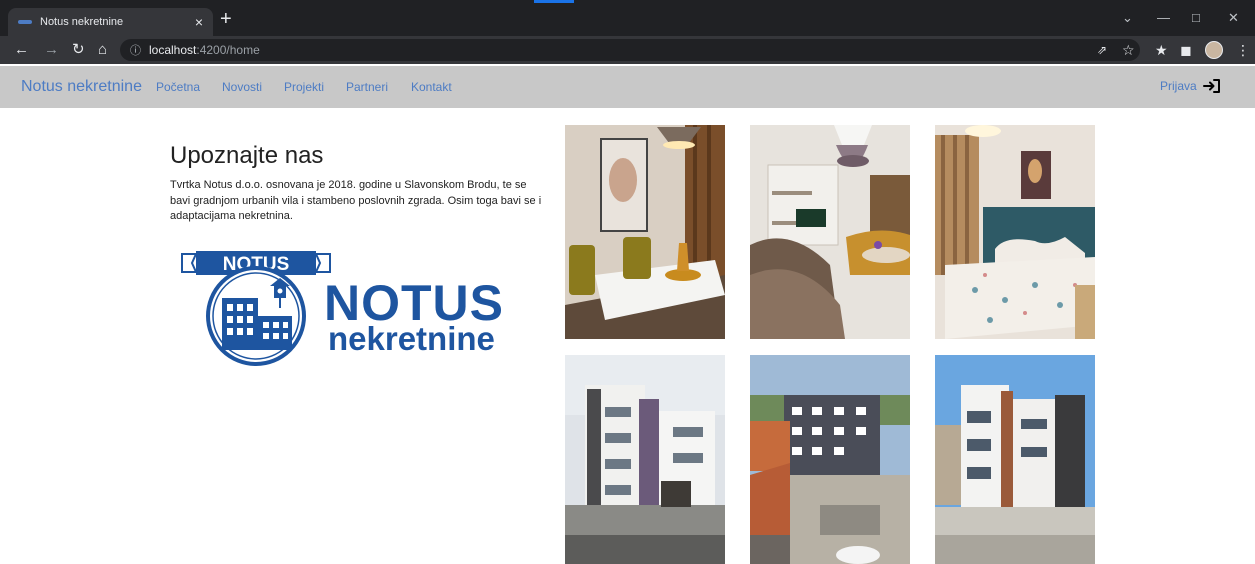  I want to click on star-icon: ☆, so click(1128, 50).